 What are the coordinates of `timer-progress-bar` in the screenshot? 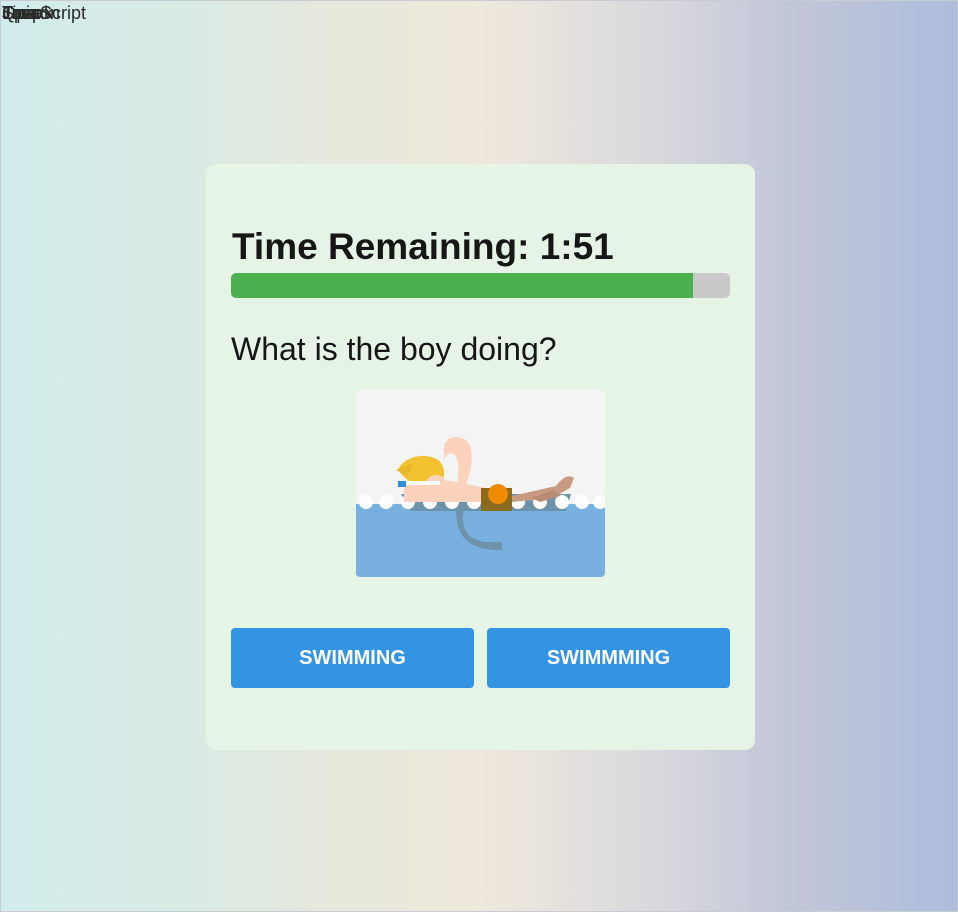 It's located at (480, 285).